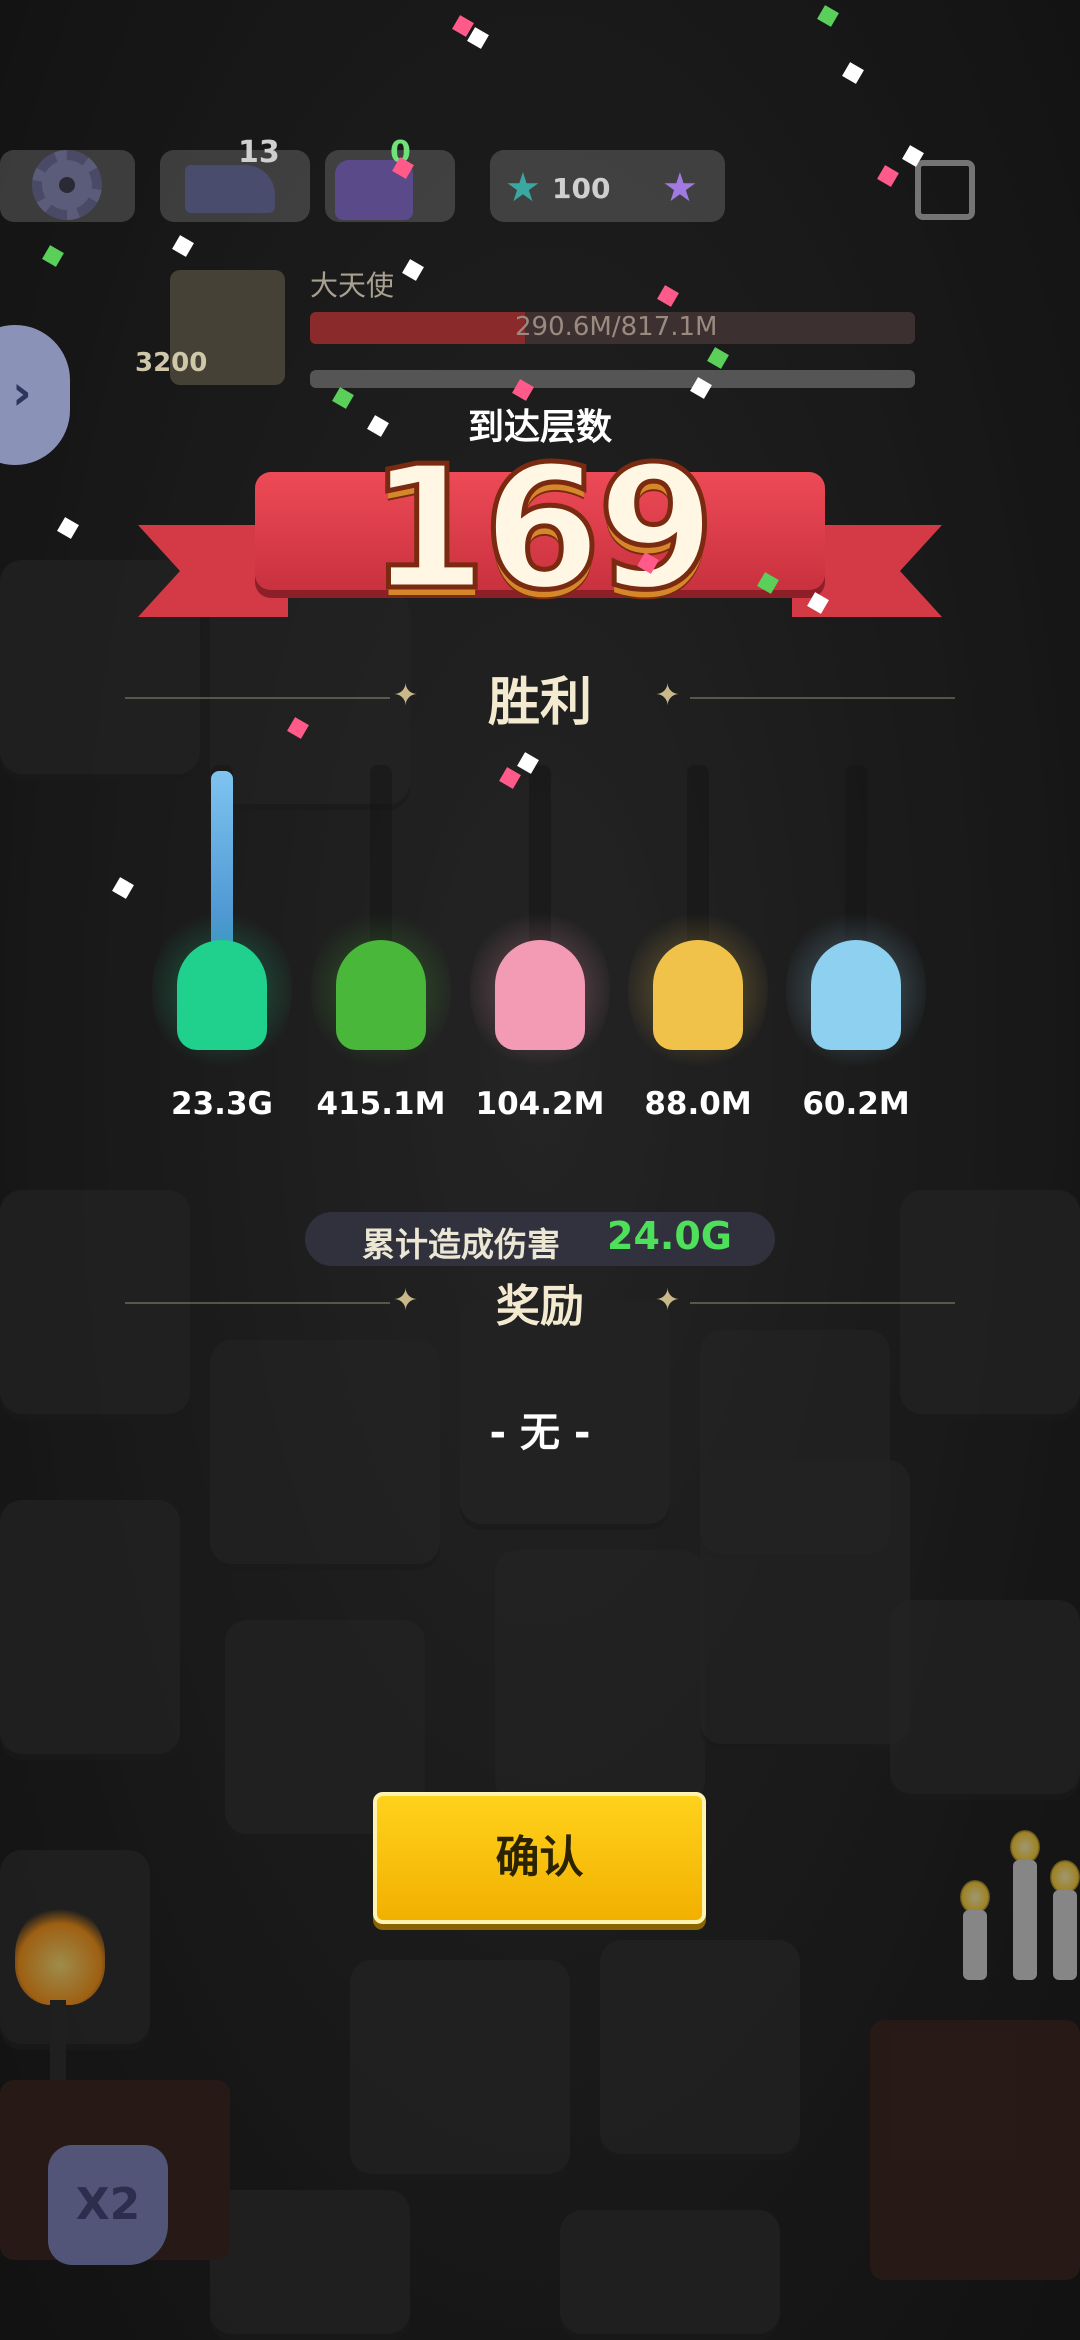 This screenshot has width=1080, height=2340. What do you see at coordinates (230, 189) in the screenshot?
I see `anvil-icon` at bounding box center [230, 189].